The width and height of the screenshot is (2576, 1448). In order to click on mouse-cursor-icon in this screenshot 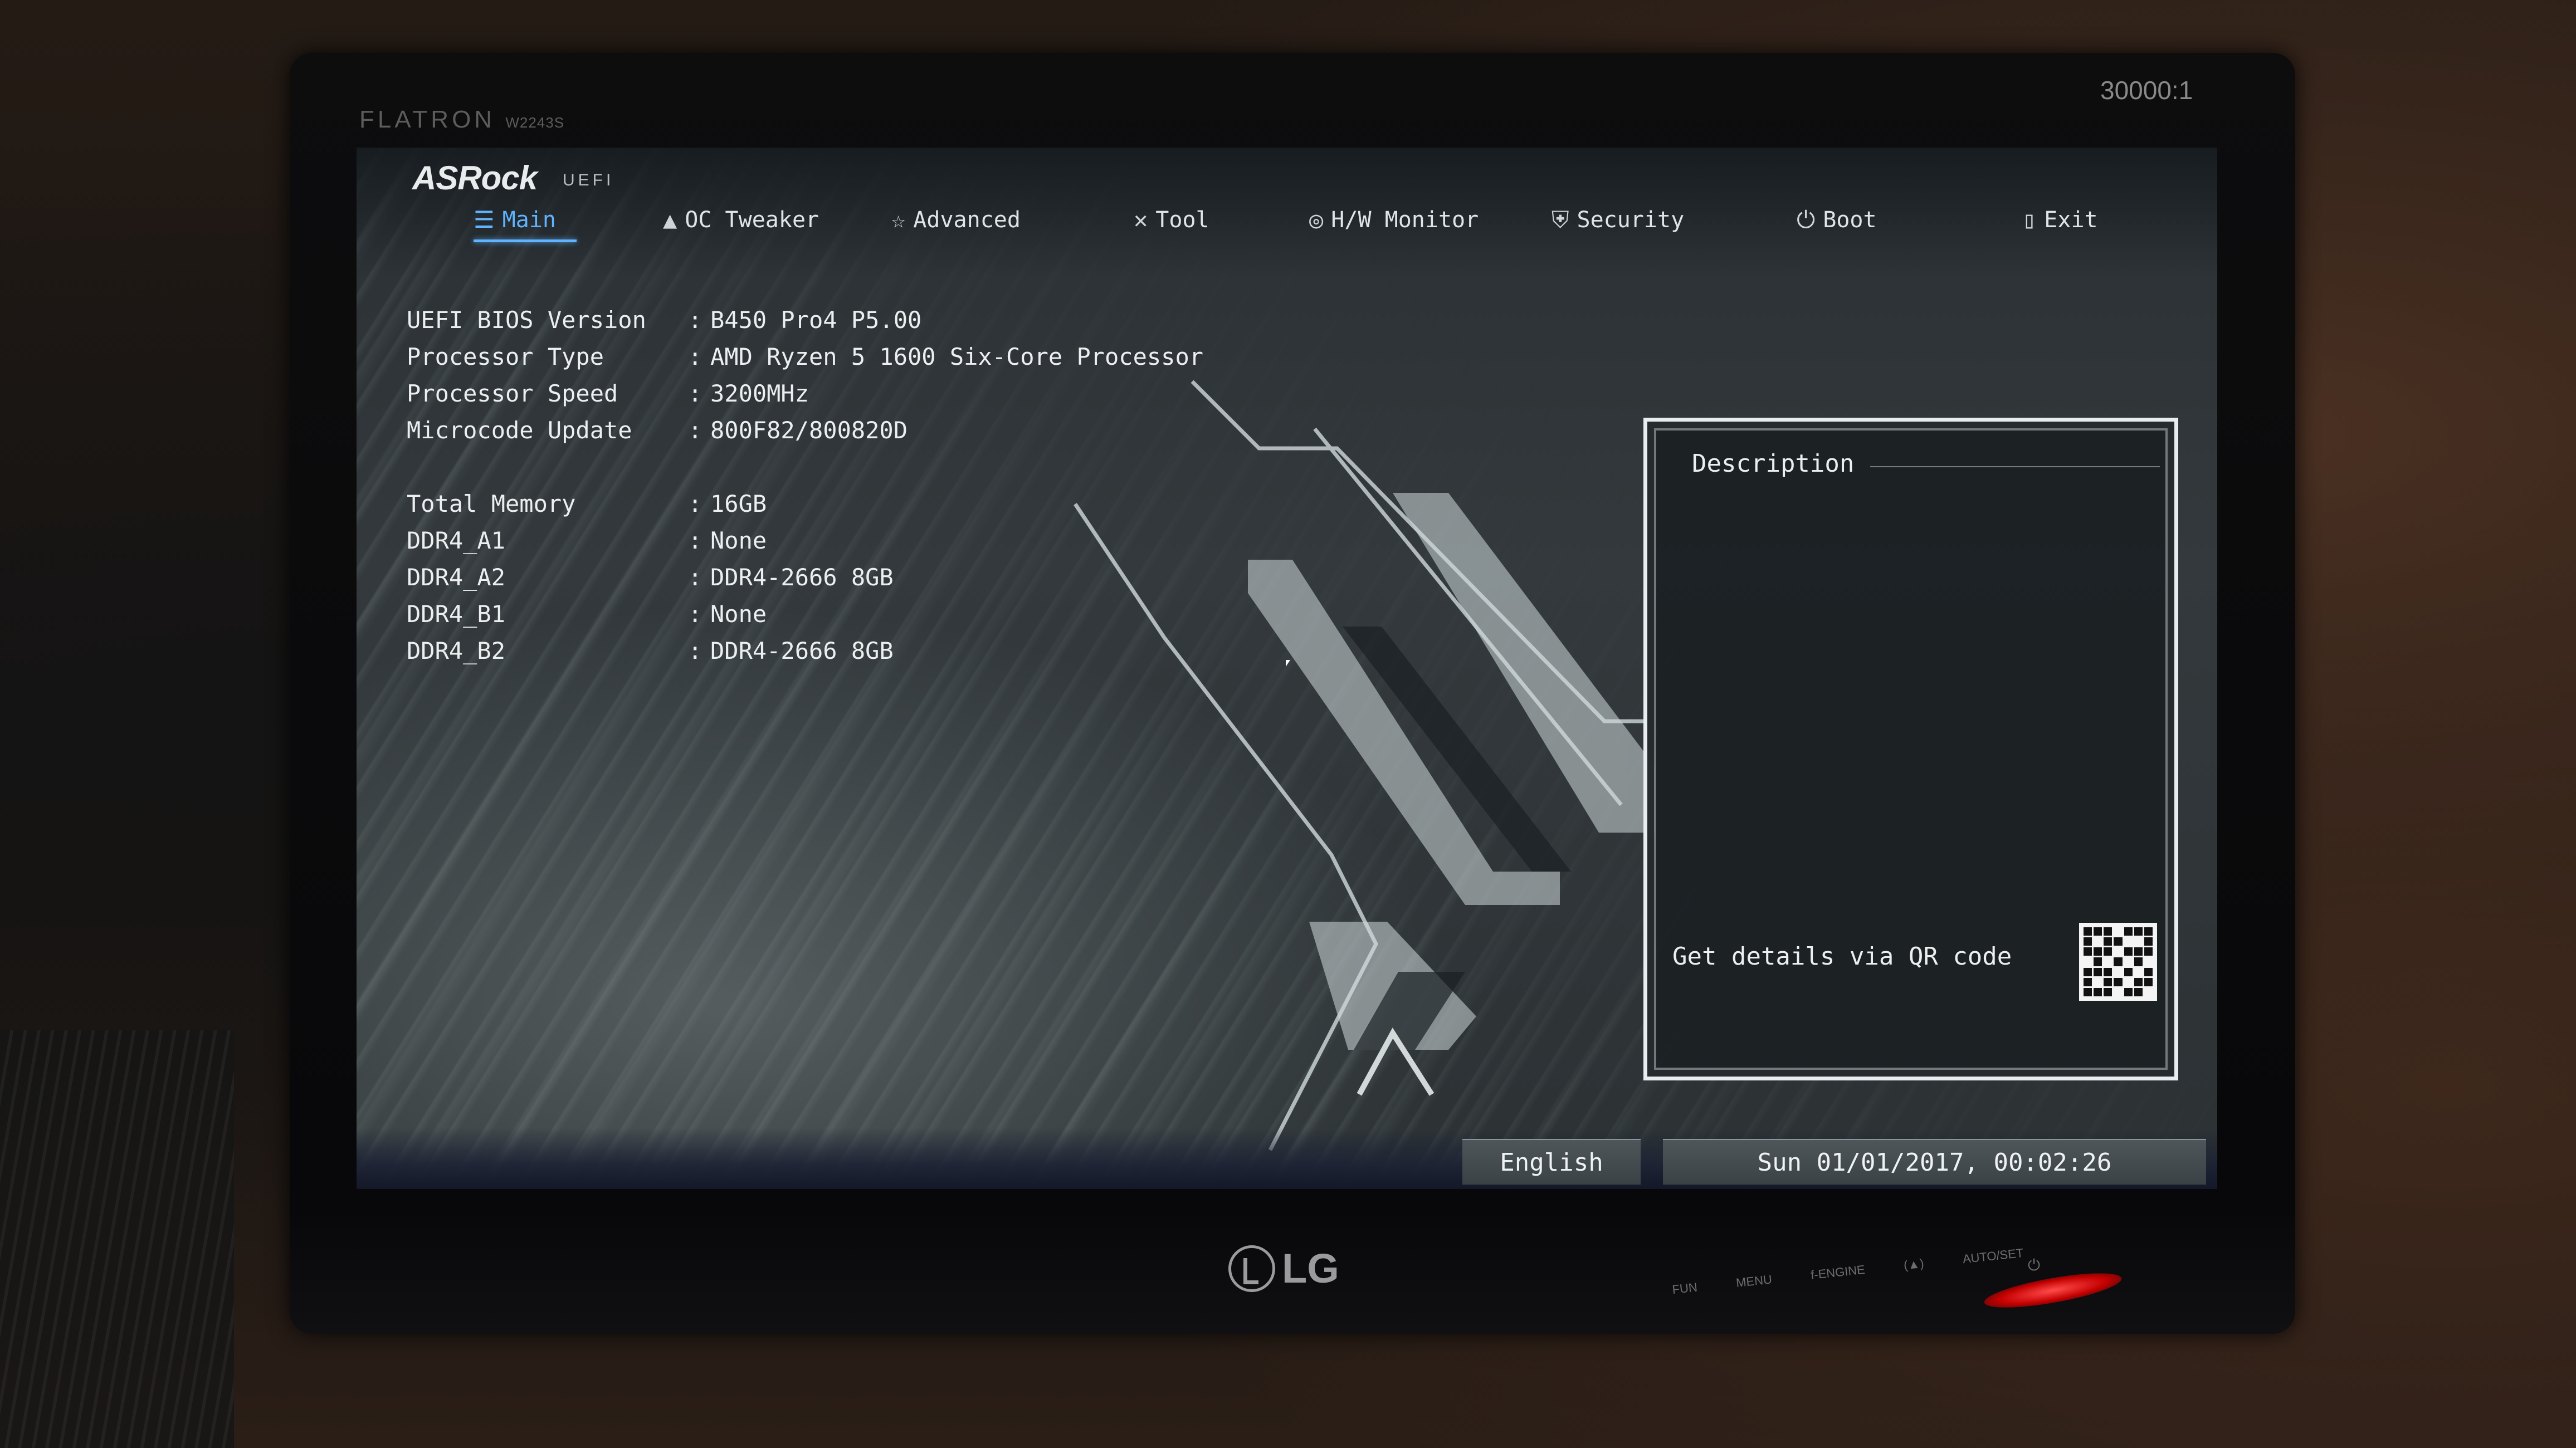, I will do `click(1288, 663)`.